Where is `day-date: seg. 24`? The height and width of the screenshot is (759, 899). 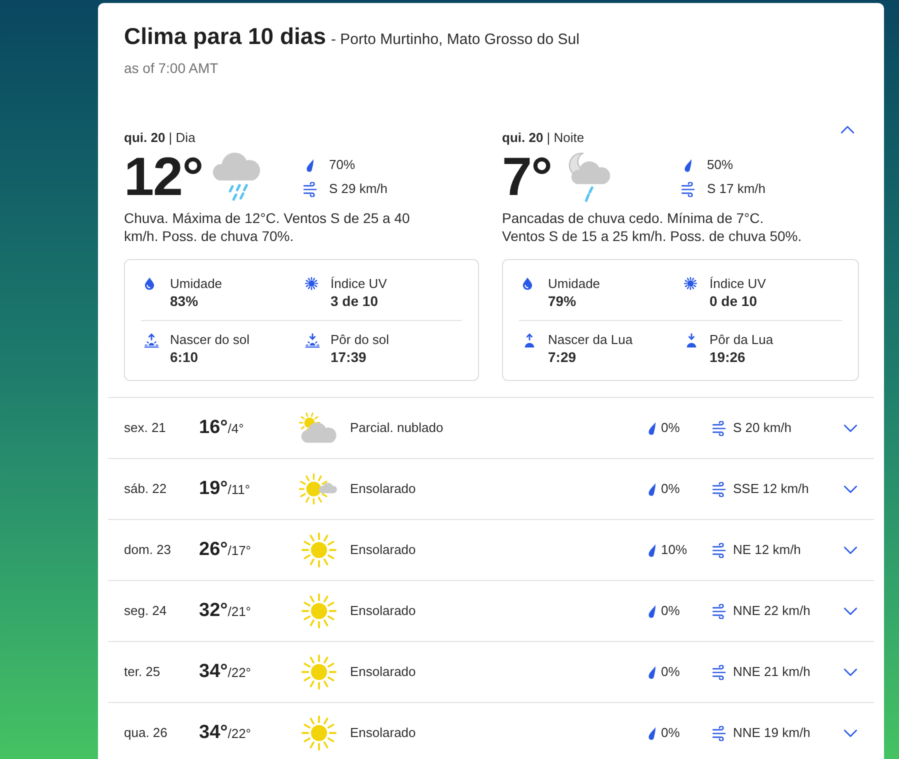 day-date: seg. 24 is located at coordinates (146, 611).